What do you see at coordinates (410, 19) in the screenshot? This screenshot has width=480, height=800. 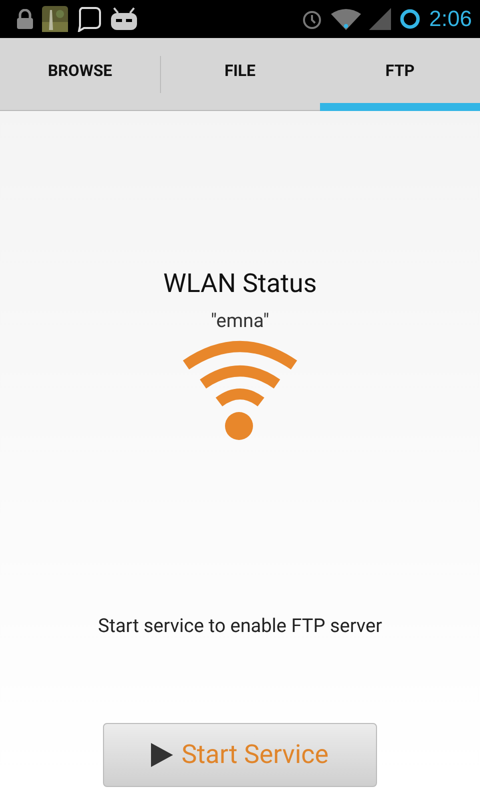 I see `progress-ring-icon` at bounding box center [410, 19].